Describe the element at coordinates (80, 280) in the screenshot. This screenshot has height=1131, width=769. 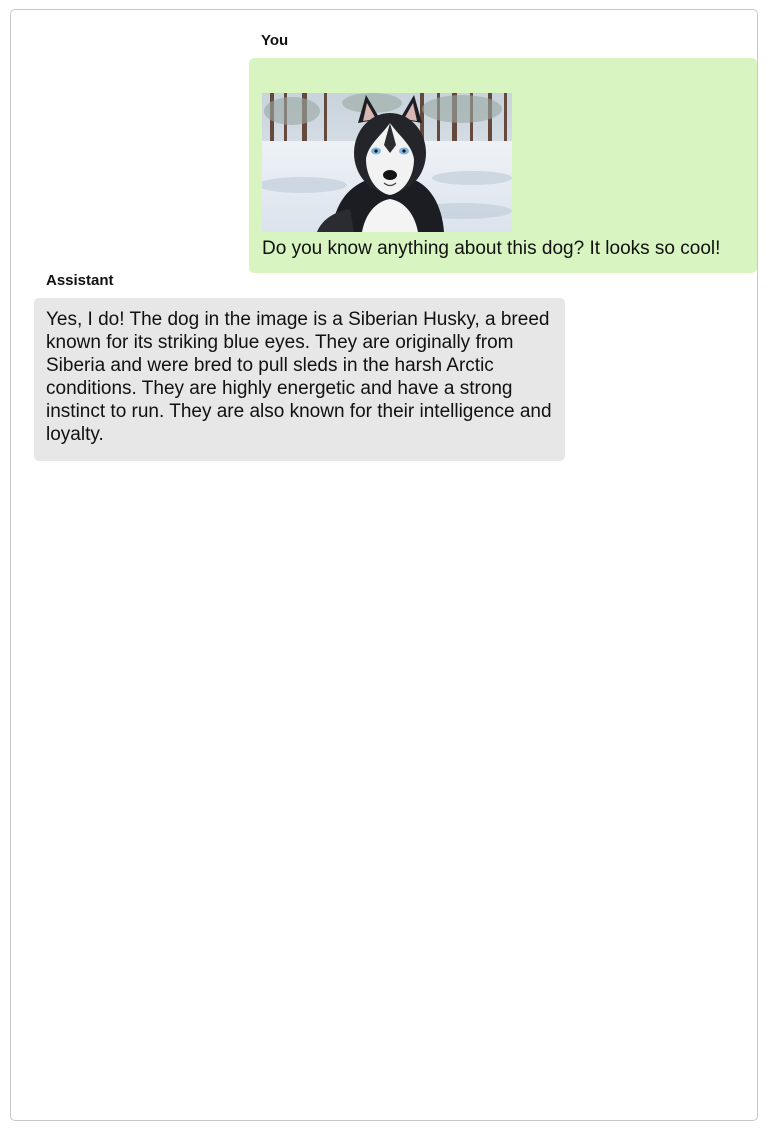
I see `assistant-speaker-label: Assistant` at that location.